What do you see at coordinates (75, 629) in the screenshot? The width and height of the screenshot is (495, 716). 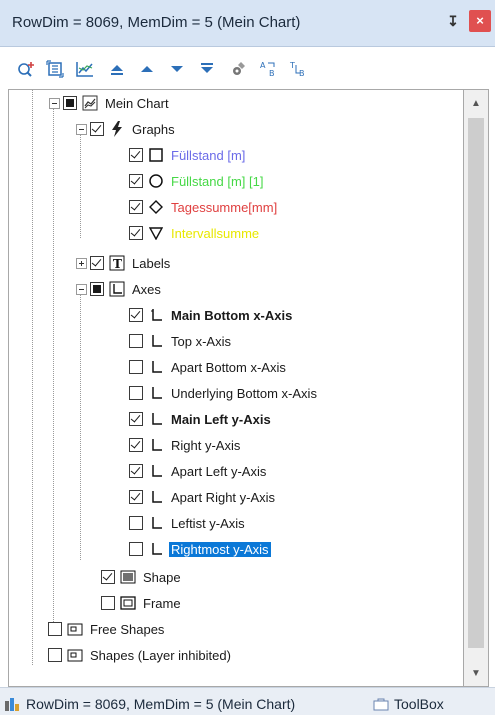 I see `shapes-group-icon` at bounding box center [75, 629].